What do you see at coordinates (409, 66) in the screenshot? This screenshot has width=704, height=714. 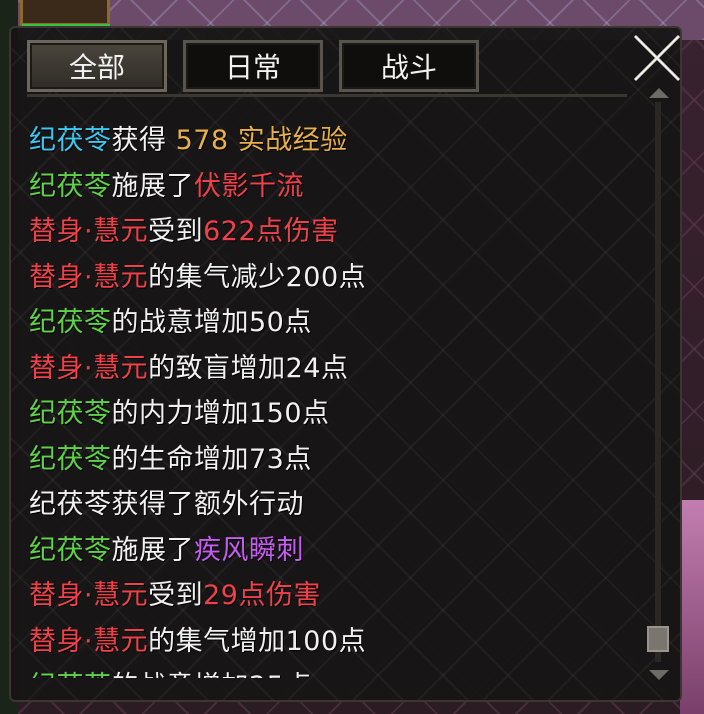 I see `tab-battle: 战斗` at bounding box center [409, 66].